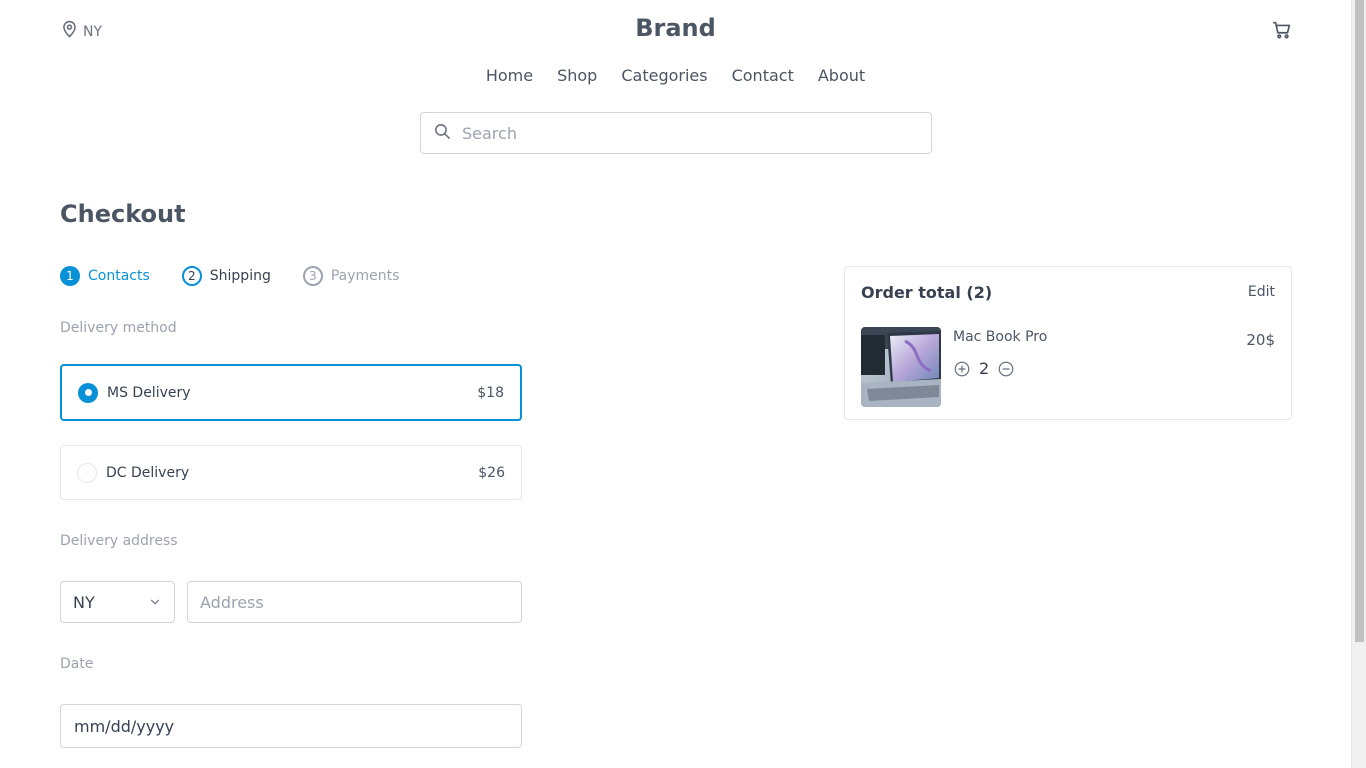 This screenshot has width=1366, height=768. I want to click on nav-home: Home, so click(509, 75).